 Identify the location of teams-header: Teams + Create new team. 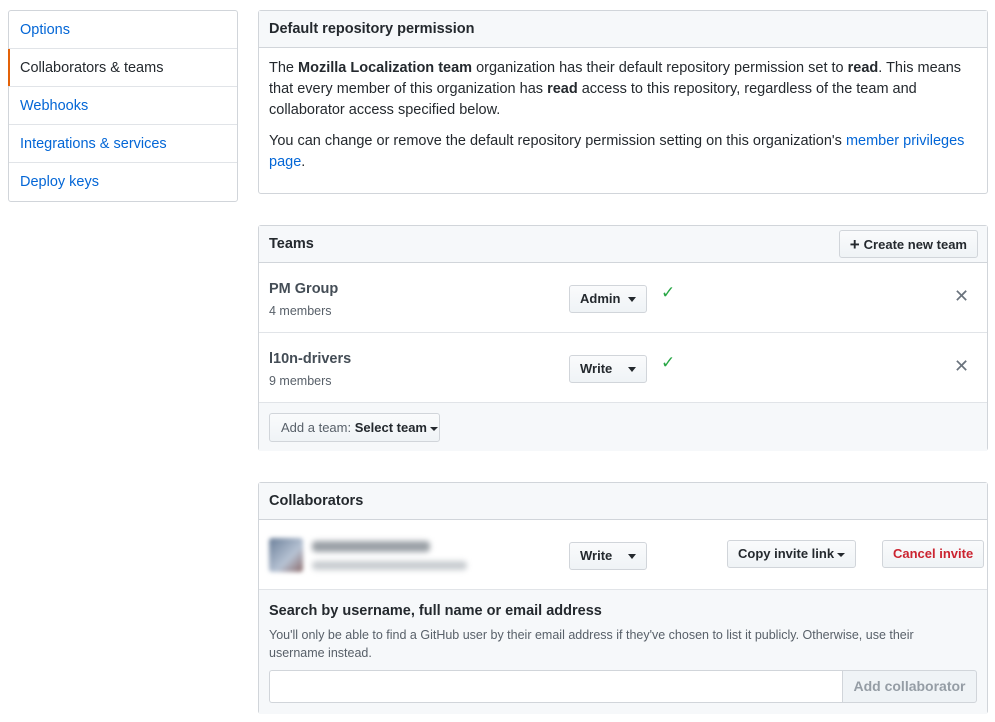
(623, 244).